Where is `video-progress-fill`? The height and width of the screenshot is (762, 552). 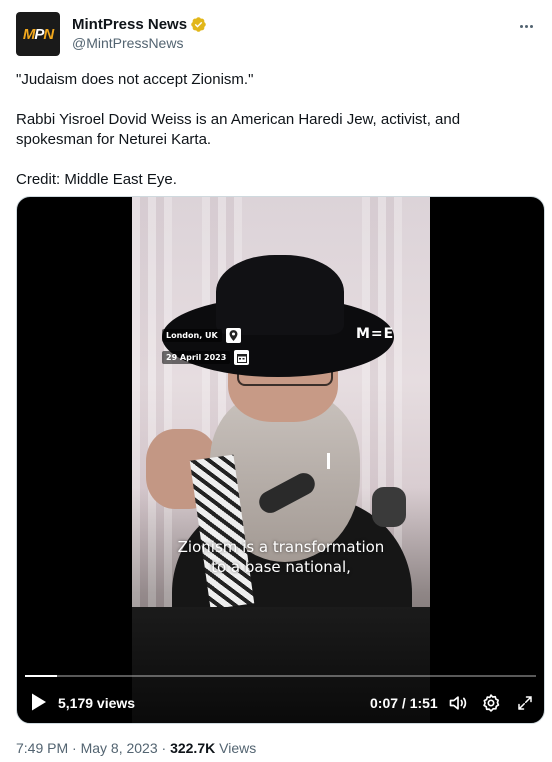
video-progress-fill is located at coordinates (41, 676).